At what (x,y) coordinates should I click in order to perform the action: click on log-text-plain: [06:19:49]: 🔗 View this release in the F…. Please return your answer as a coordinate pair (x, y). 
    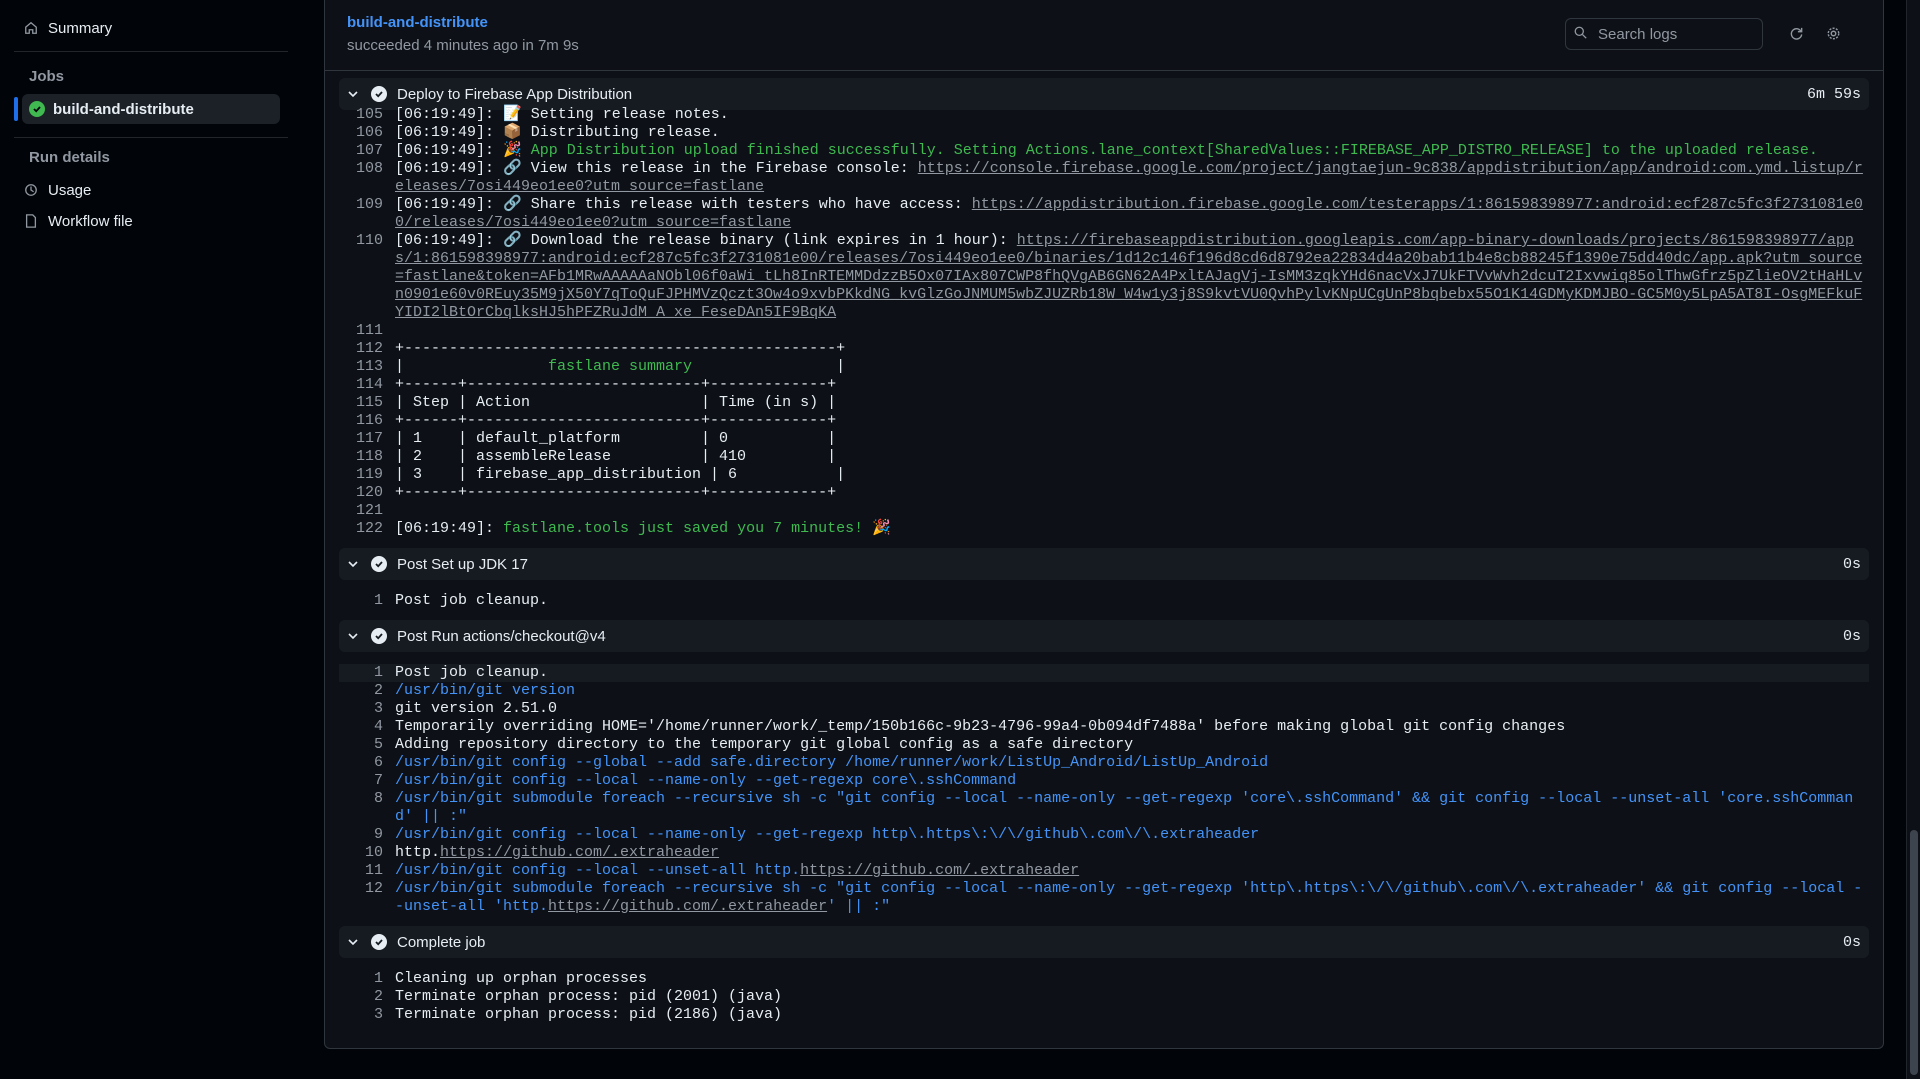
    Looking at the image, I should click on (656, 168).